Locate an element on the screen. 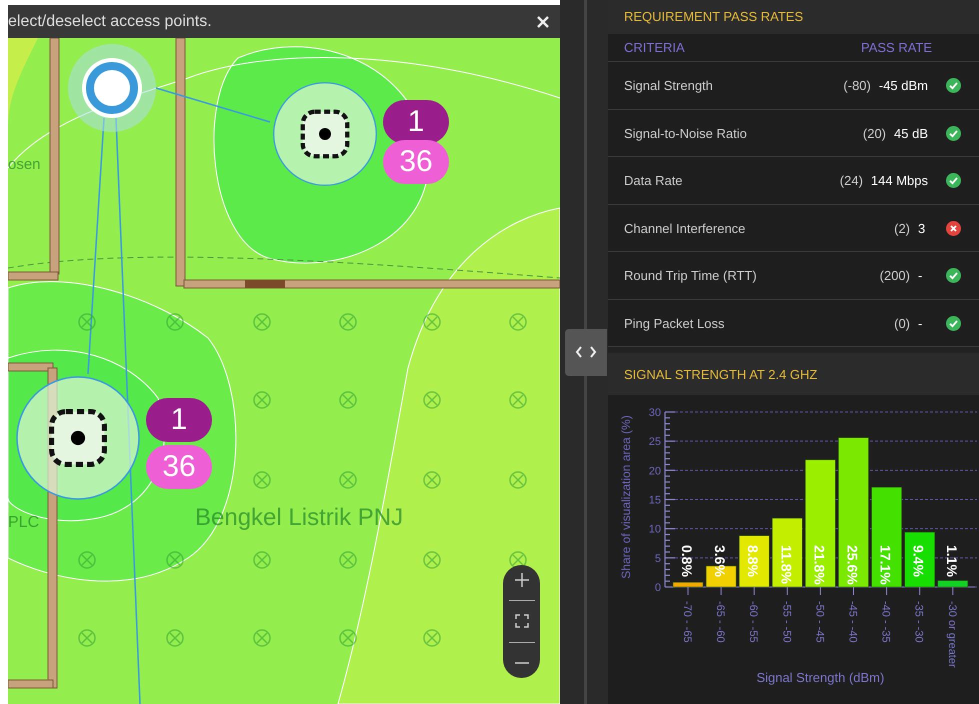  x-tick-label: -50 - -45 is located at coordinates (819, 622).